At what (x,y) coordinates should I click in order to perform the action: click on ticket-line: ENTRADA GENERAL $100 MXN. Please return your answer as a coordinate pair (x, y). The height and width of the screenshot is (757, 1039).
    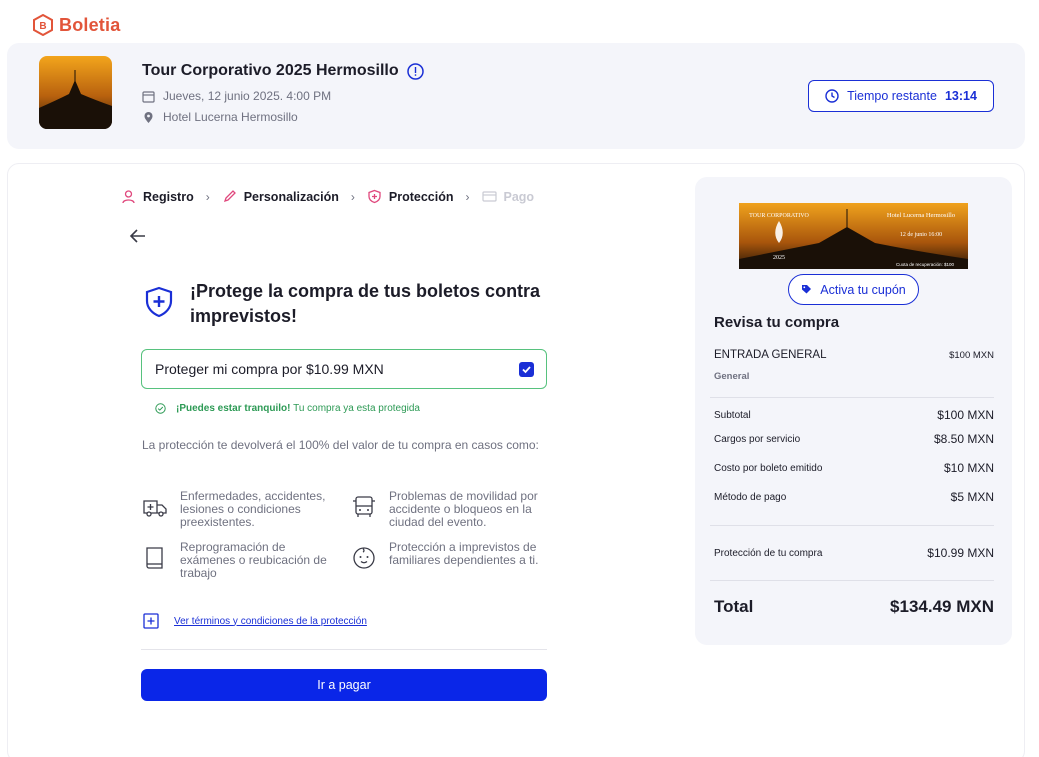
    Looking at the image, I should click on (854, 355).